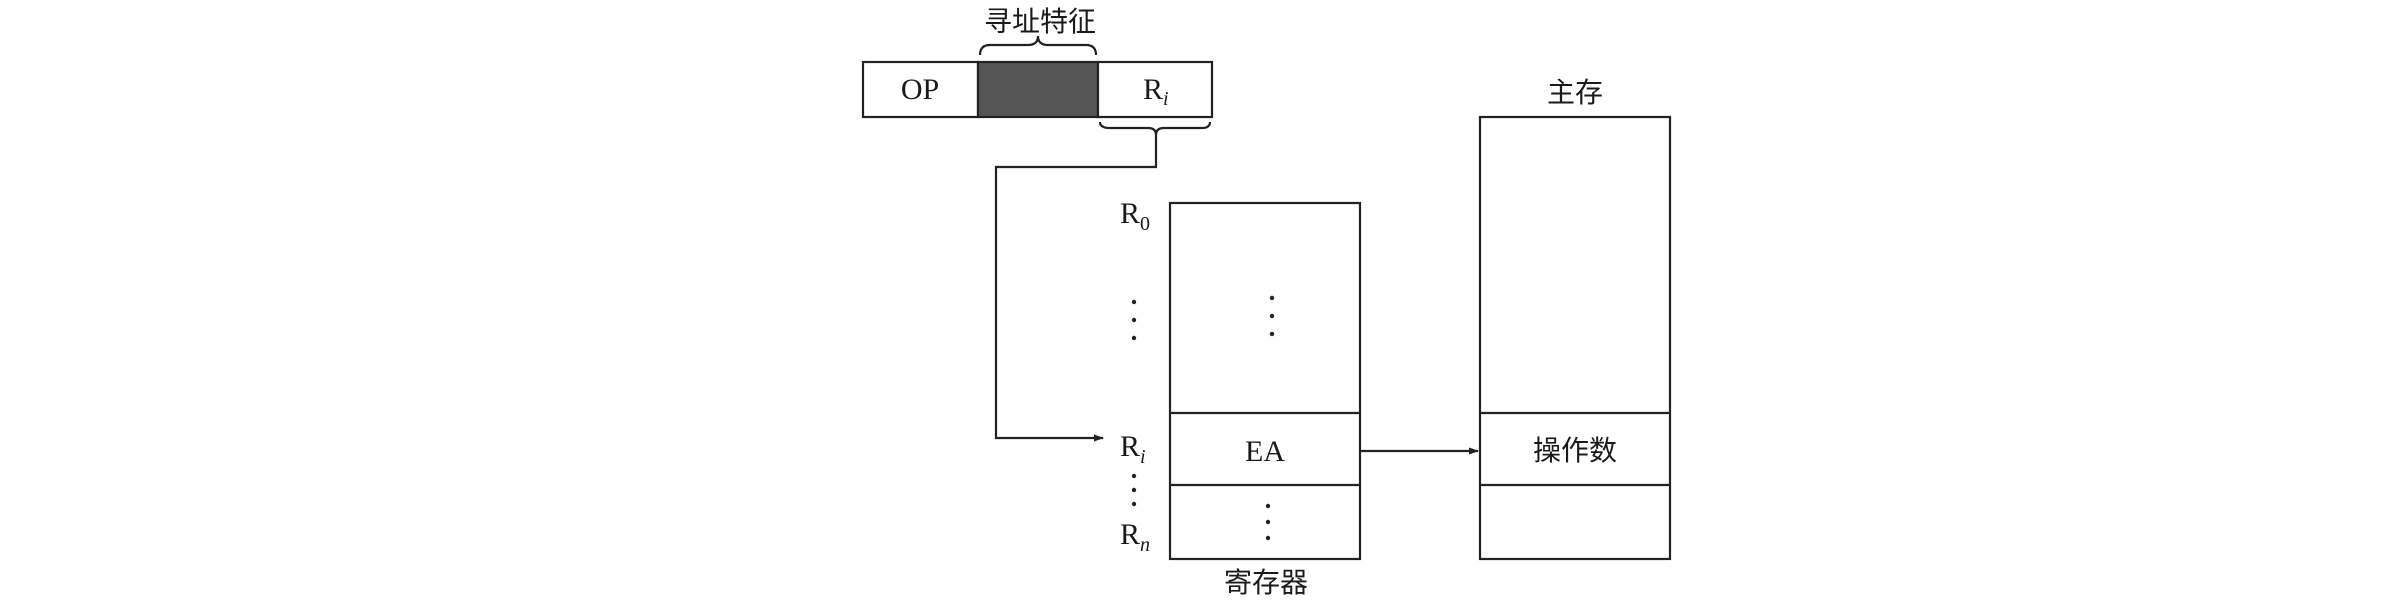  I want to click on addressing-mode-brace, so click(1038, 45).